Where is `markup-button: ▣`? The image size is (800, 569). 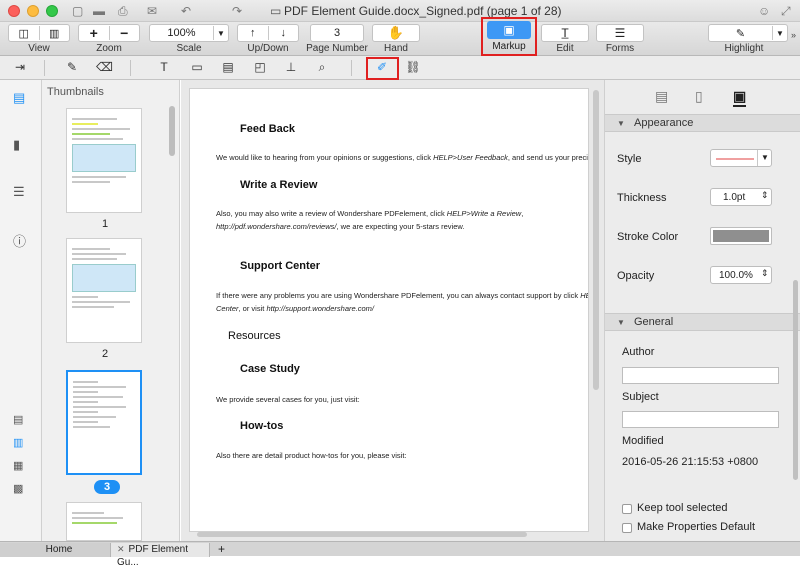
markup-button: ▣ is located at coordinates (509, 30).